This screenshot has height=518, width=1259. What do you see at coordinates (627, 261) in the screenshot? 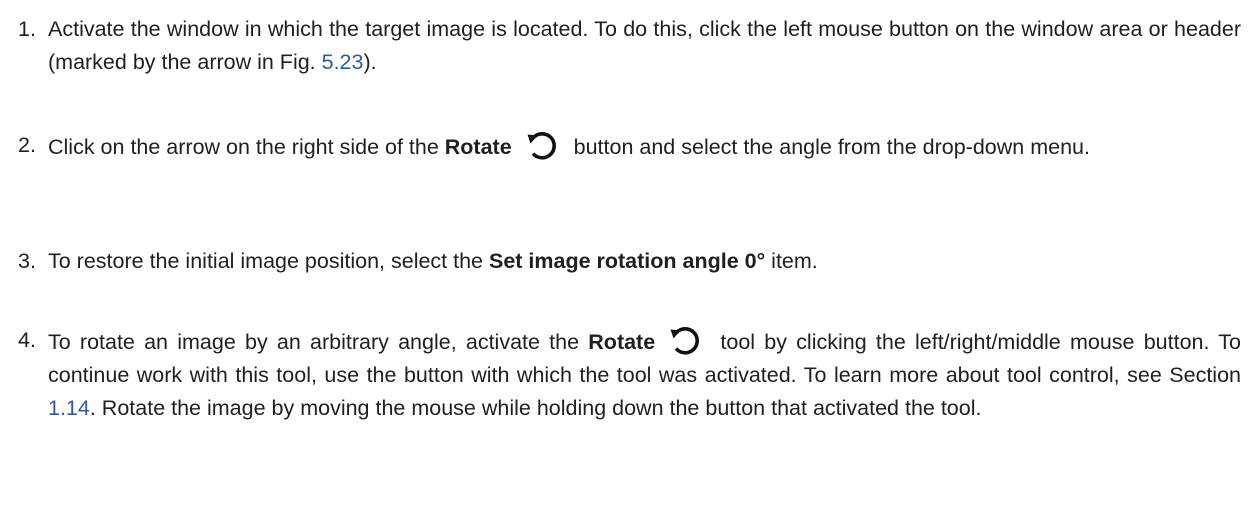
I see `menu-item-label: Set image rotation angle 0°` at bounding box center [627, 261].